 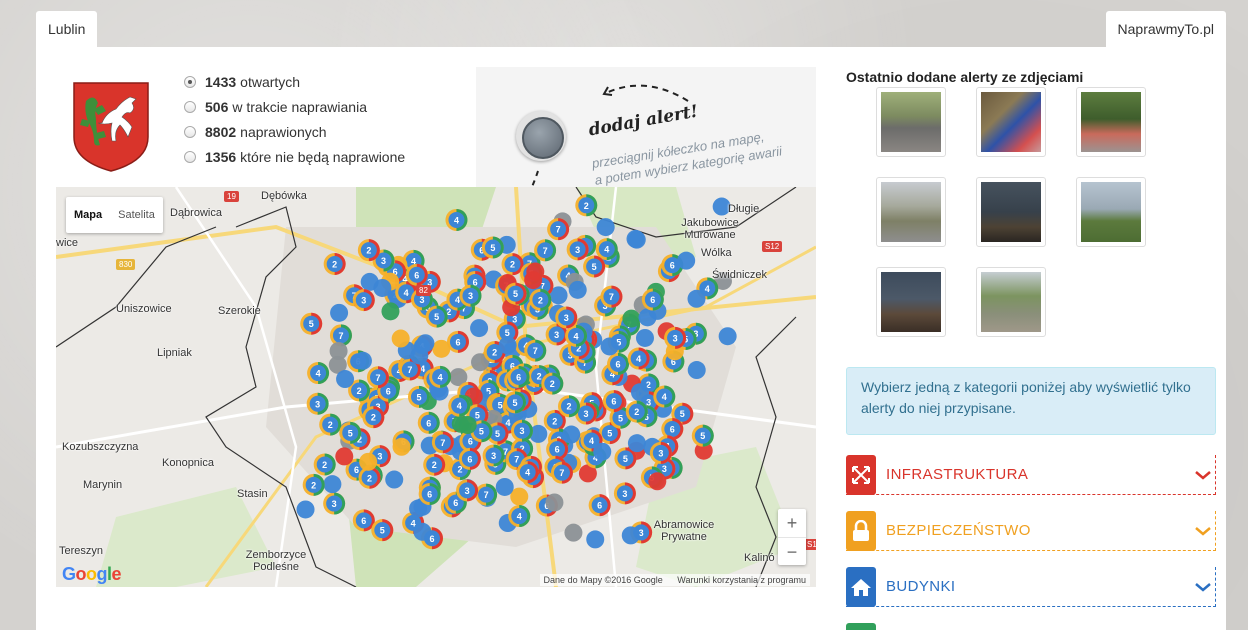 What do you see at coordinates (190, 156) in the screenshot?
I see `radio-wont-fix` at bounding box center [190, 156].